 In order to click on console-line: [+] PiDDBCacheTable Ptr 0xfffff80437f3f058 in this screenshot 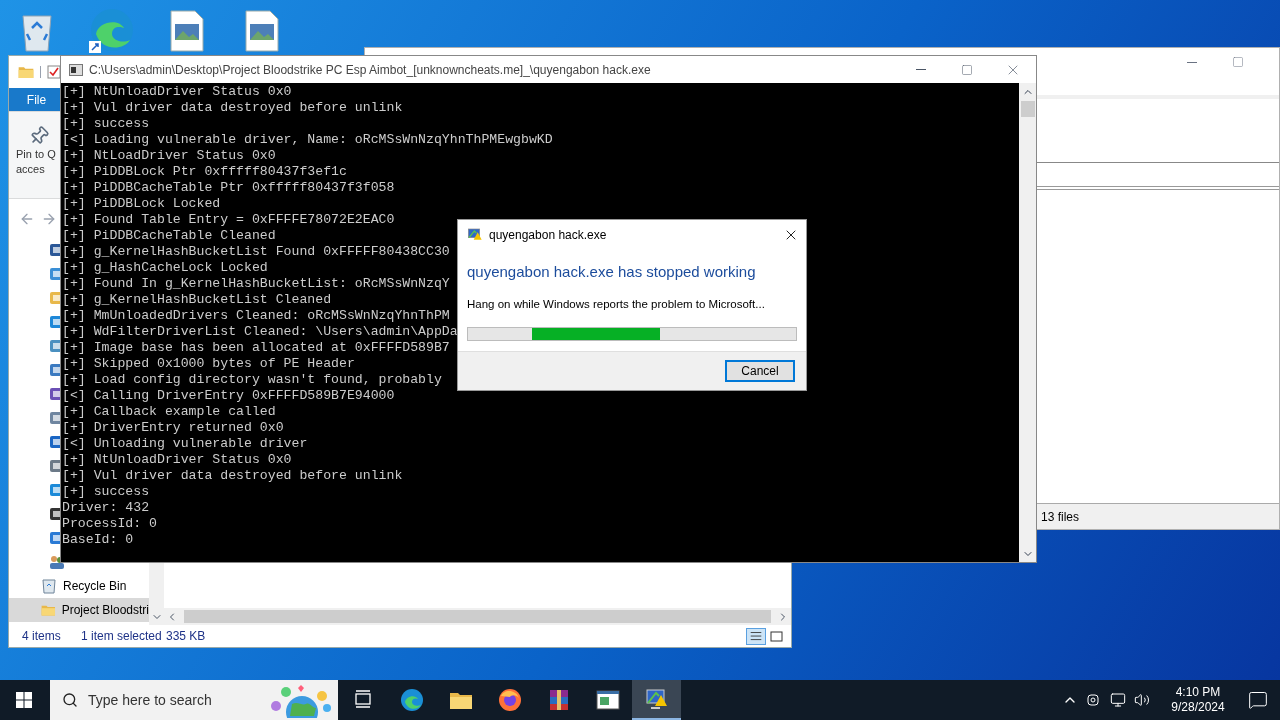, I will do `click(228, 188)`.